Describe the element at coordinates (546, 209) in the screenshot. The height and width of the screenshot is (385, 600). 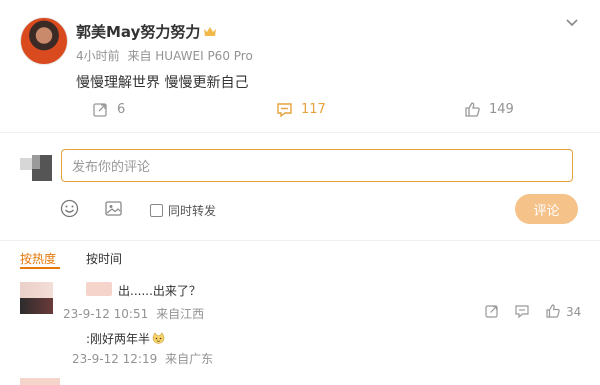
I see `submit-comment-button: 评论` at that location.